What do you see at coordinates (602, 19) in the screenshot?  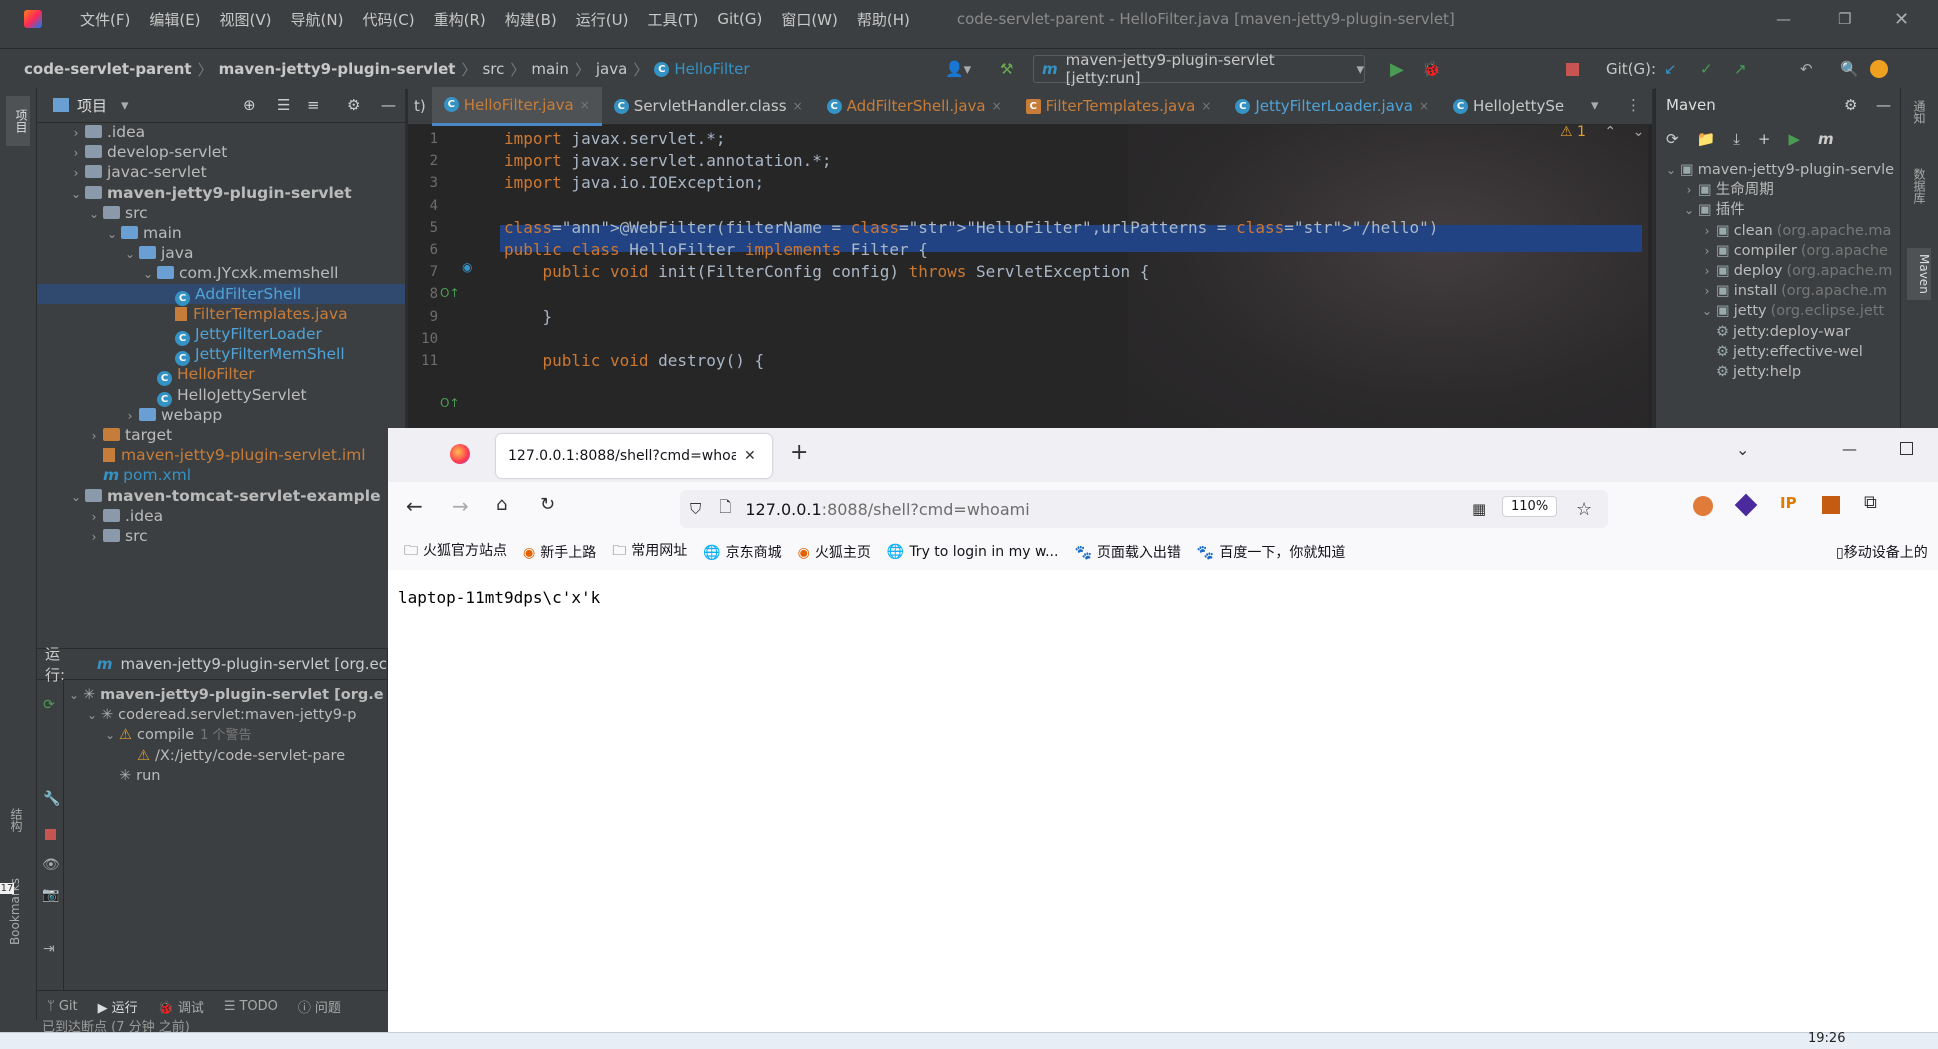 I see `menu-item: 运行(U)` at bounding box center [602, 19].